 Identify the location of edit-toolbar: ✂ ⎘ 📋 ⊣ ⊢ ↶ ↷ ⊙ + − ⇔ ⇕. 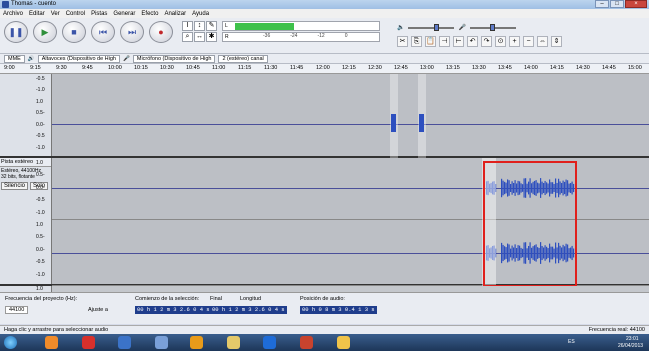
(479, 41).